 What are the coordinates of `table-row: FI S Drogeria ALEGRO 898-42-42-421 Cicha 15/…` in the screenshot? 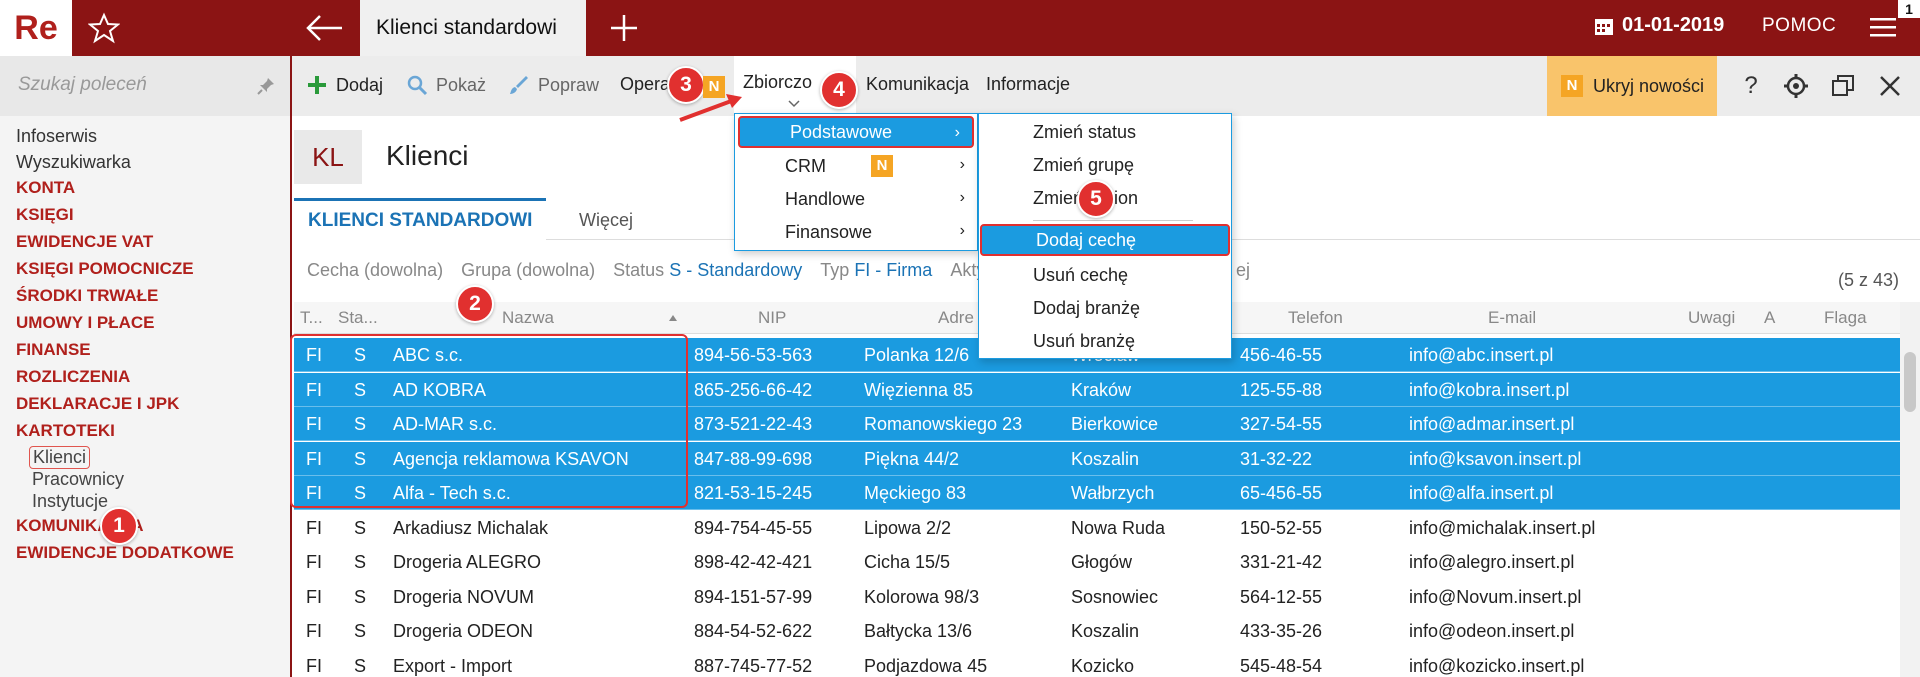 It's located at (1097, 562).